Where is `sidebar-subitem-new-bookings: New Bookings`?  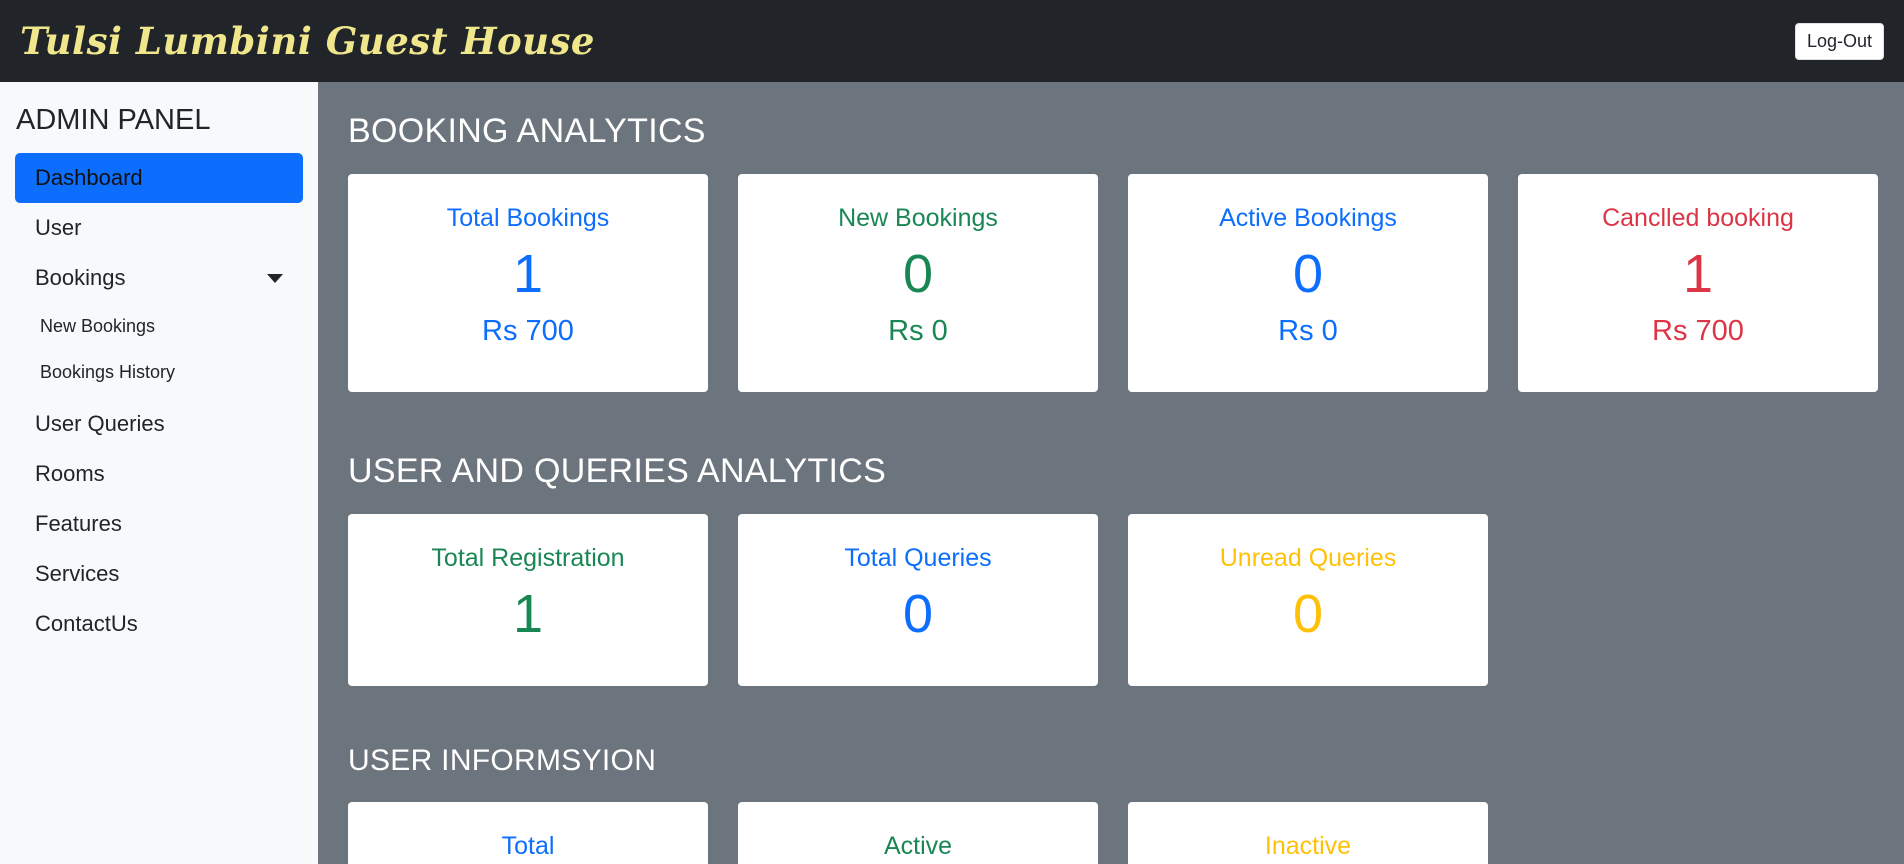 sidebar-subitem-new-bookings: New Bookings is located at coordinates (159, 326).